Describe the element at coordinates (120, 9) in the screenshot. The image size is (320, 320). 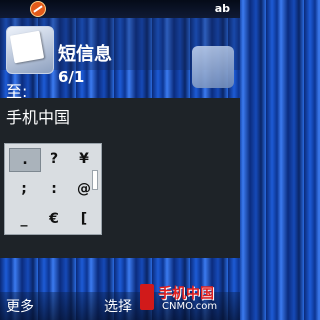
I see `status-bar: ab` at that location.